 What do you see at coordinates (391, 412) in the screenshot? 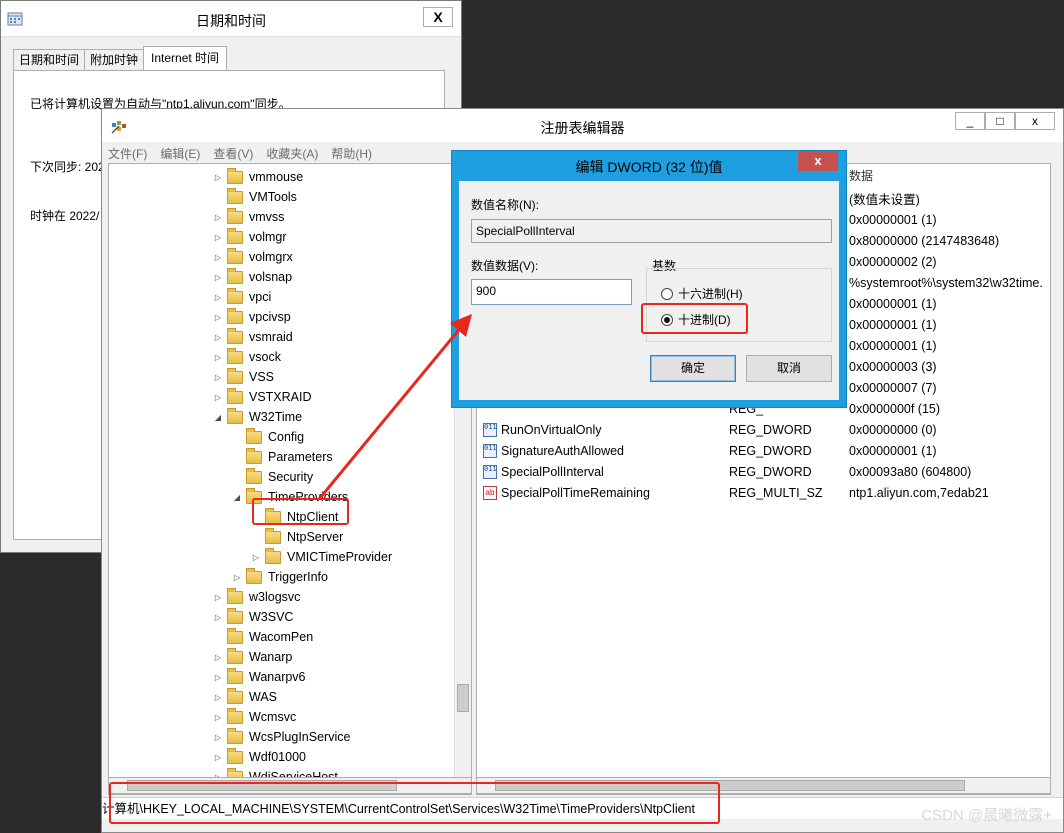
I see `arrow-line` at bounding box center [391, 412].